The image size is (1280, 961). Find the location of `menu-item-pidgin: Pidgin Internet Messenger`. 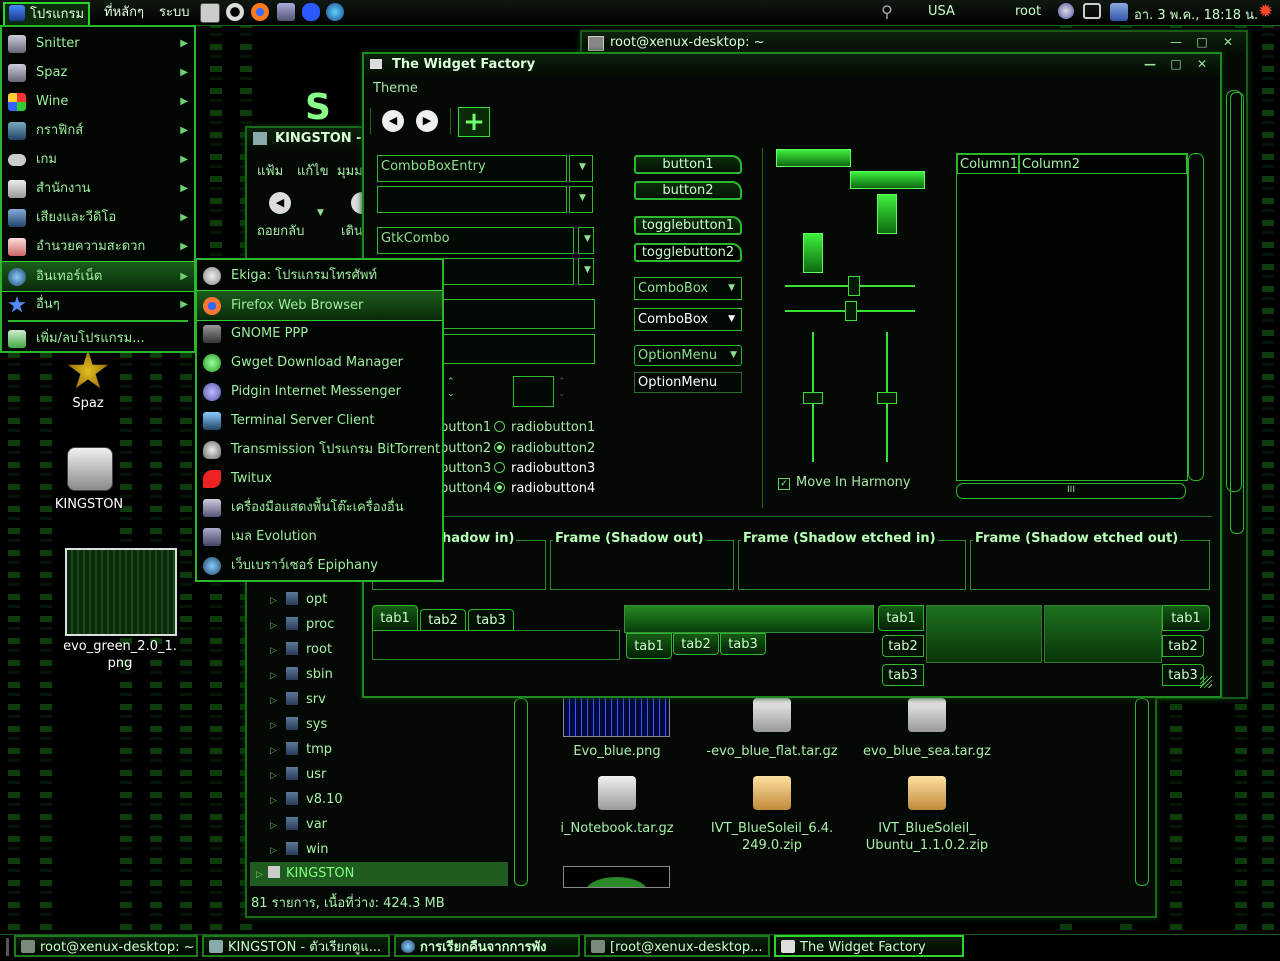

menu-item-pidgin: Pidgin Internet Messenger is located at coordinates (319, 391).